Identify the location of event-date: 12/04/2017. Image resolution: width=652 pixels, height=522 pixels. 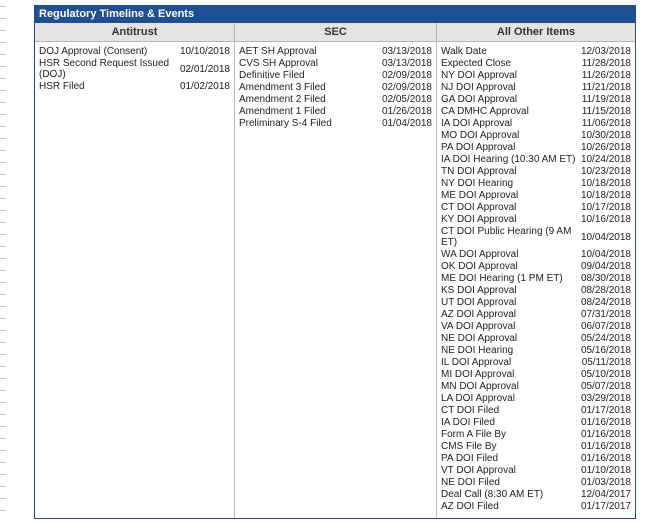
(605, 494).